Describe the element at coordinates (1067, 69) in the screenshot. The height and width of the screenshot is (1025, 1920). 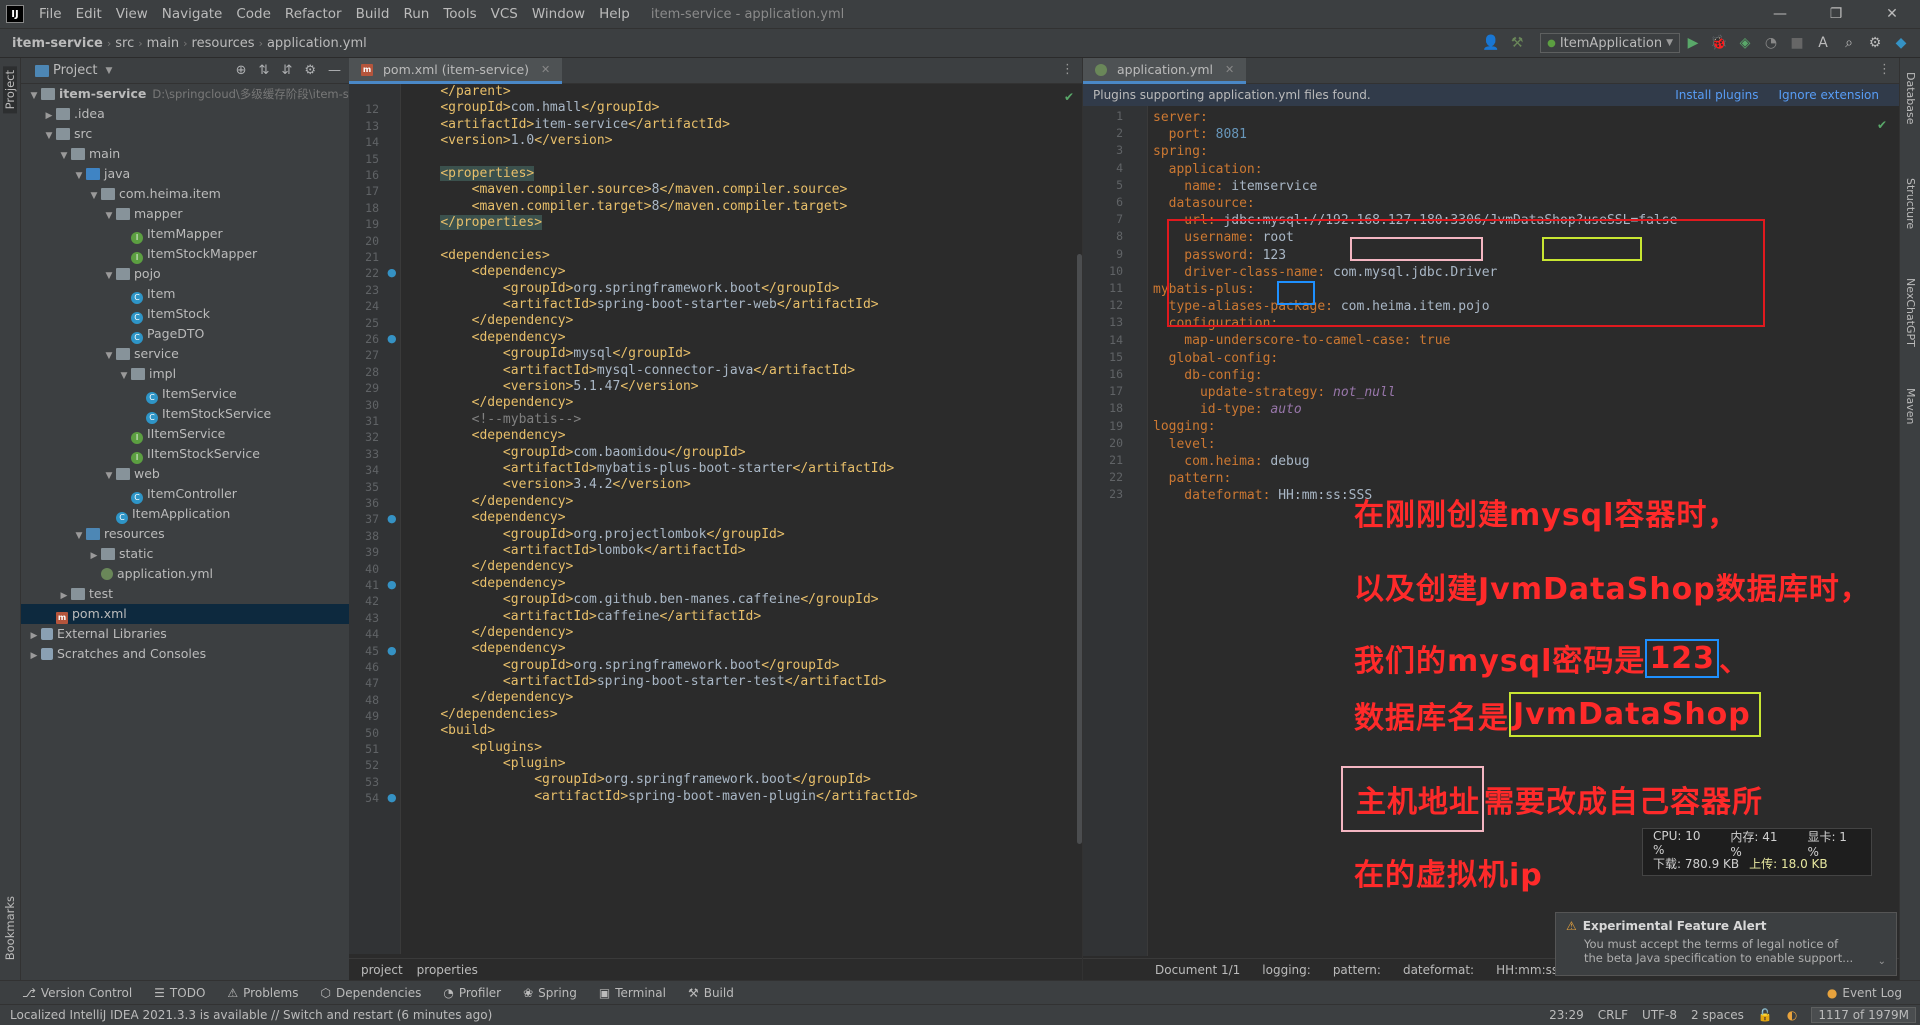
I see `more-icon: ⋮` at that location.